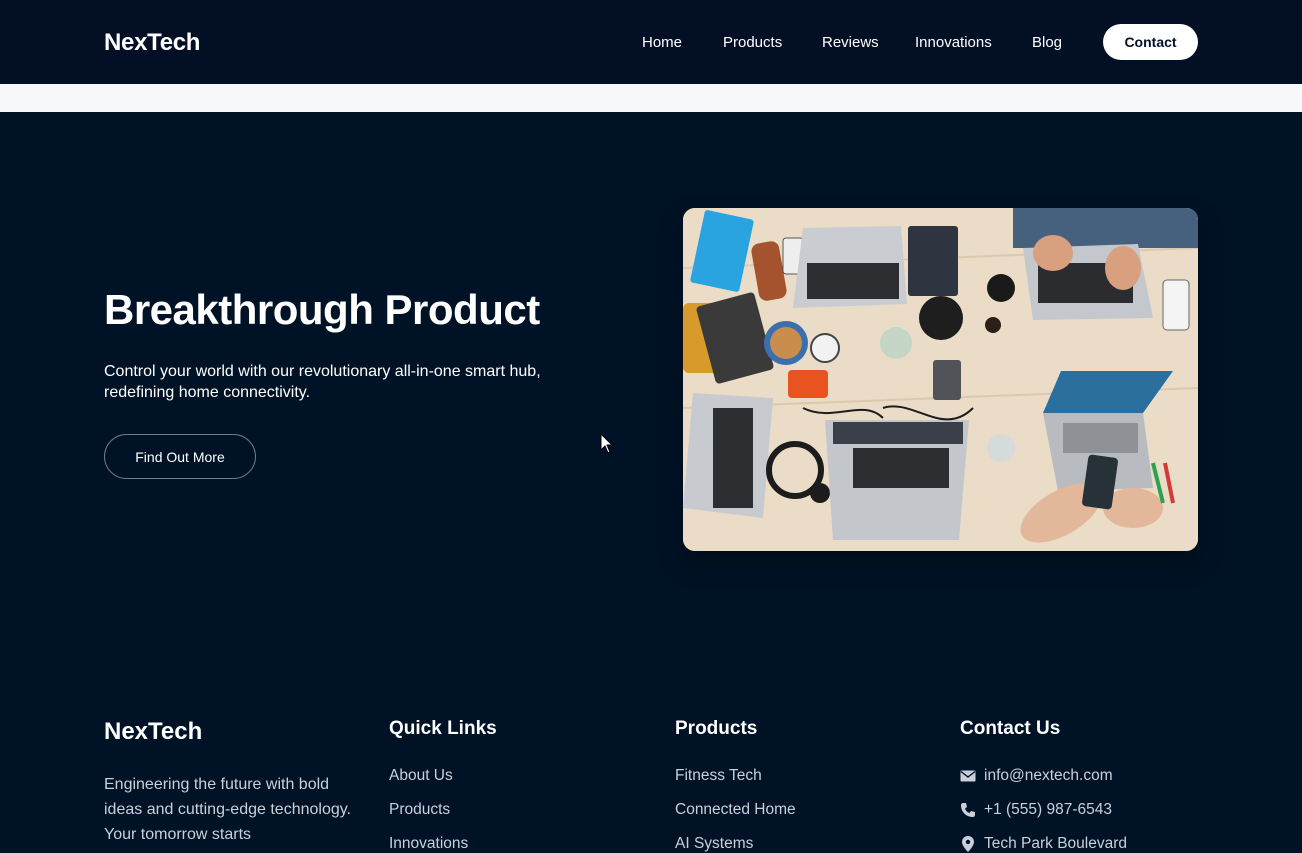 The width and height of the screenshot is (1302, 853). What do you see at coordinates (1048, 775) in the screenshot?
I see `footer-email-text: info@nextech.com` at bounding box center [1048, 775].